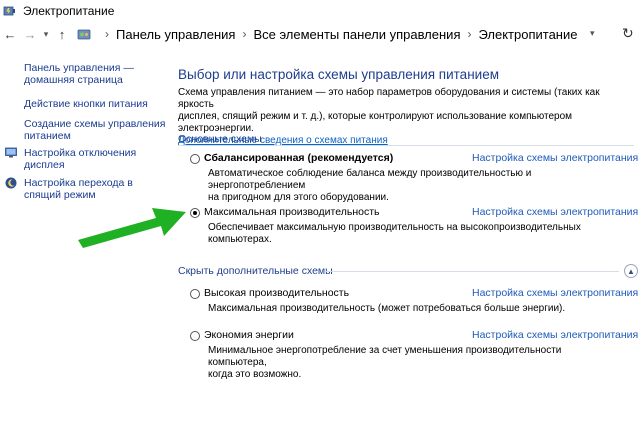  I want to click on arrow-left-icon: ←, so click(10, 34).